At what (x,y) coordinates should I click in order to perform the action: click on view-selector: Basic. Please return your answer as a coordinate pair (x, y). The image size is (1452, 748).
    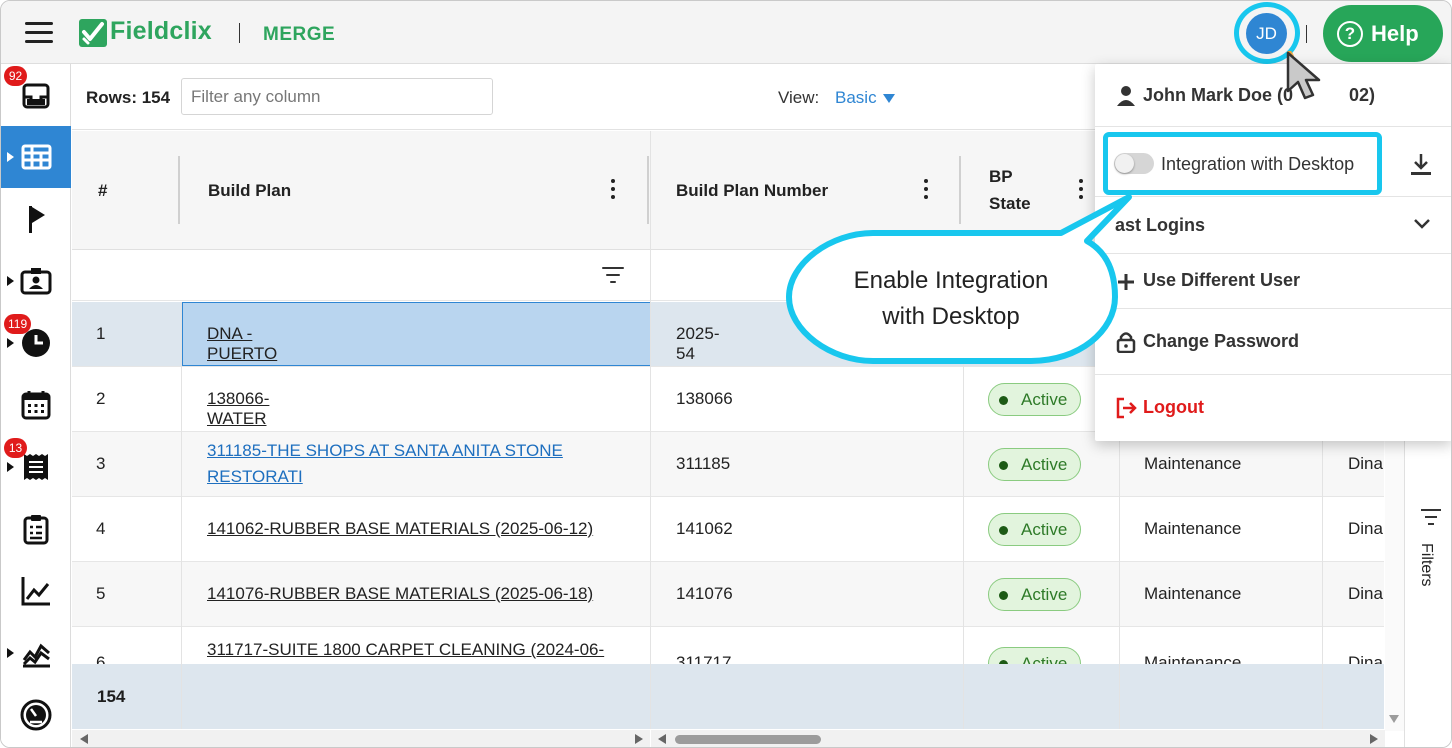
    Looking at the image, I should click on (856, 98).